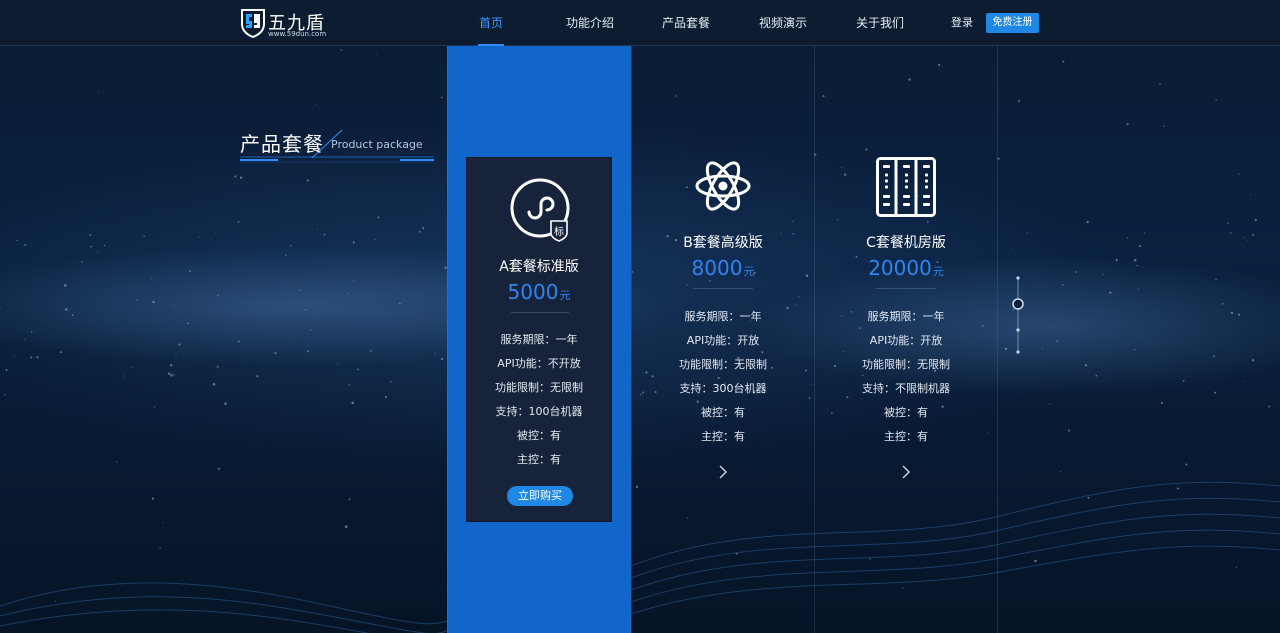 This screenshot has height=633, width=1280. Describe the element at coordinates (1018, 315) in the screenshot. I see `page-scroll-indicator` at that location.